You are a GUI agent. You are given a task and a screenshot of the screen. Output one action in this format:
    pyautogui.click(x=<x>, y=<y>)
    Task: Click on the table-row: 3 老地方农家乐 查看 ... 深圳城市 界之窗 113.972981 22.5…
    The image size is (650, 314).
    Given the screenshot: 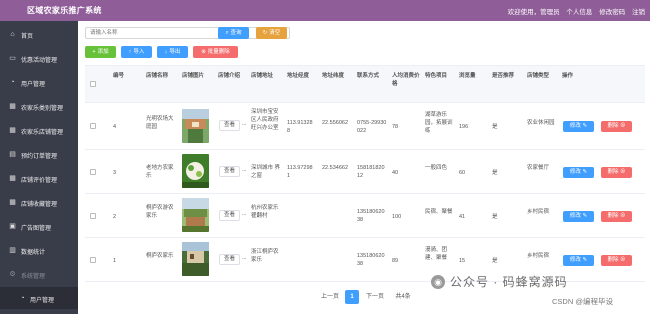 What is the action you would take?
    pyautogui.click(x=365, y=172)
    